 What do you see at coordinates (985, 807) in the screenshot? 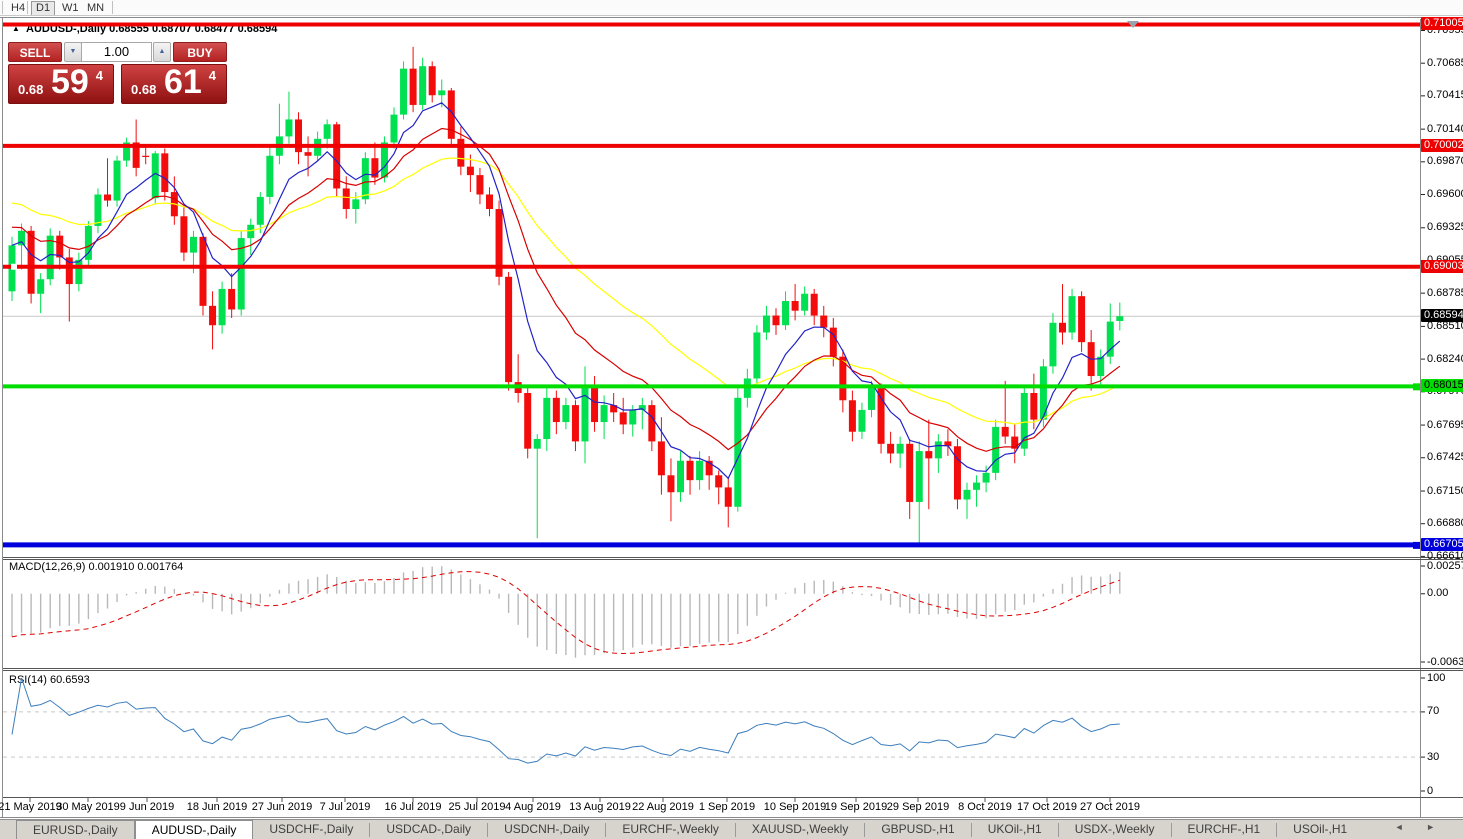
I see `date-axis-label: 8 Oct 2019` at bounding box center [985, 807].